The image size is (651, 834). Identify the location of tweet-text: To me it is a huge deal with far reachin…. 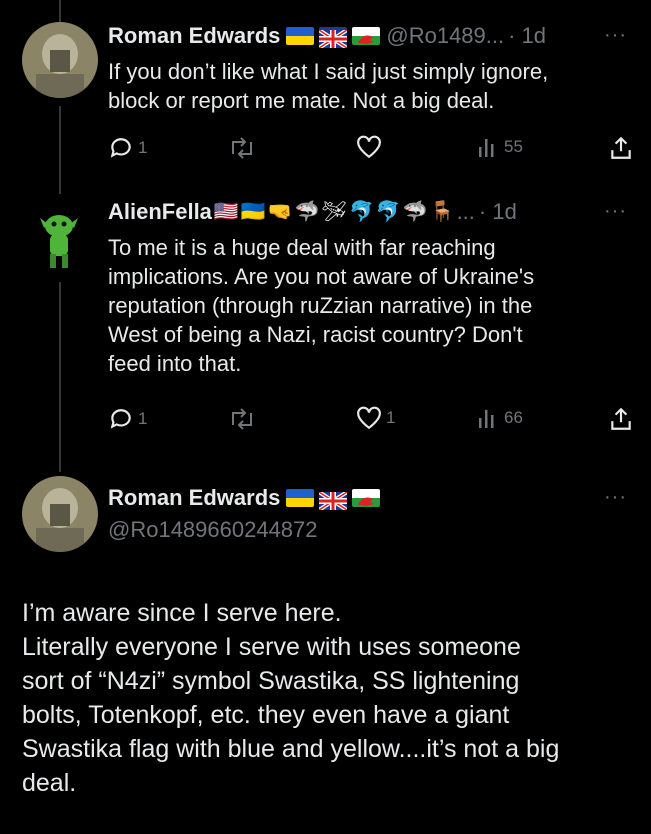
(368, 305).